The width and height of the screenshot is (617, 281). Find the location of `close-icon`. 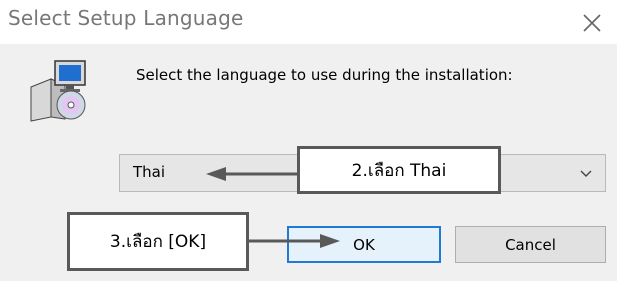

close-icon is located at coordinates (592, 23).